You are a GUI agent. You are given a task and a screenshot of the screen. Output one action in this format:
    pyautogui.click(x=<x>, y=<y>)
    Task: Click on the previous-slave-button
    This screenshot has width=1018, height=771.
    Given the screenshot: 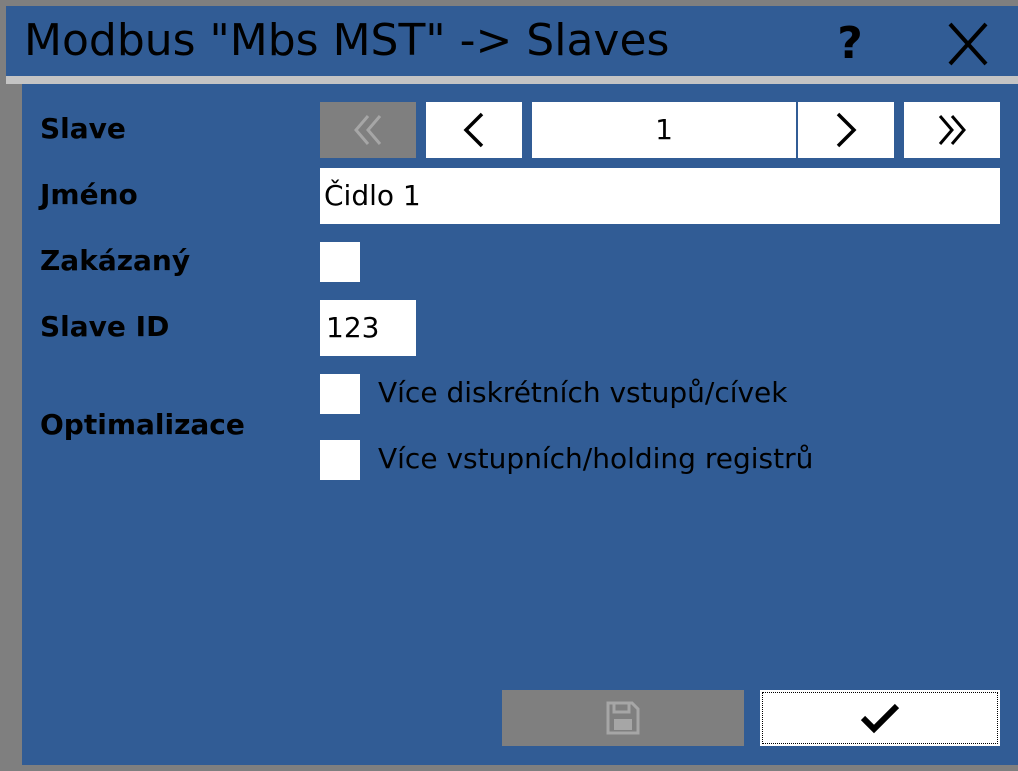 What is the action you would take?
    pyautogui.click(x=474, y=130)
    